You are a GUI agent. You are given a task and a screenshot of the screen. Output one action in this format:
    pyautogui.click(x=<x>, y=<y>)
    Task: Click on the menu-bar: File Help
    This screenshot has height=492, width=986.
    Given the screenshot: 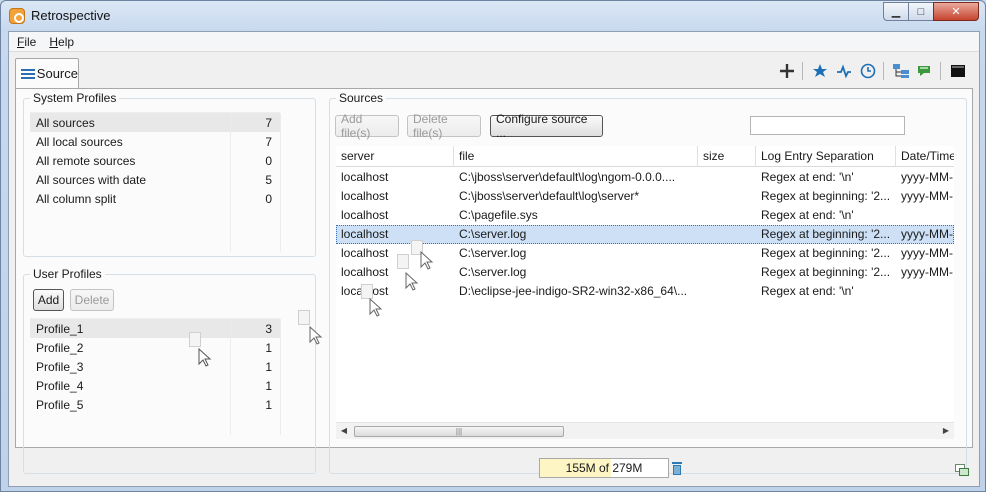 What is the action you would take?
    pyautogui.click(x=494, y=42)
    